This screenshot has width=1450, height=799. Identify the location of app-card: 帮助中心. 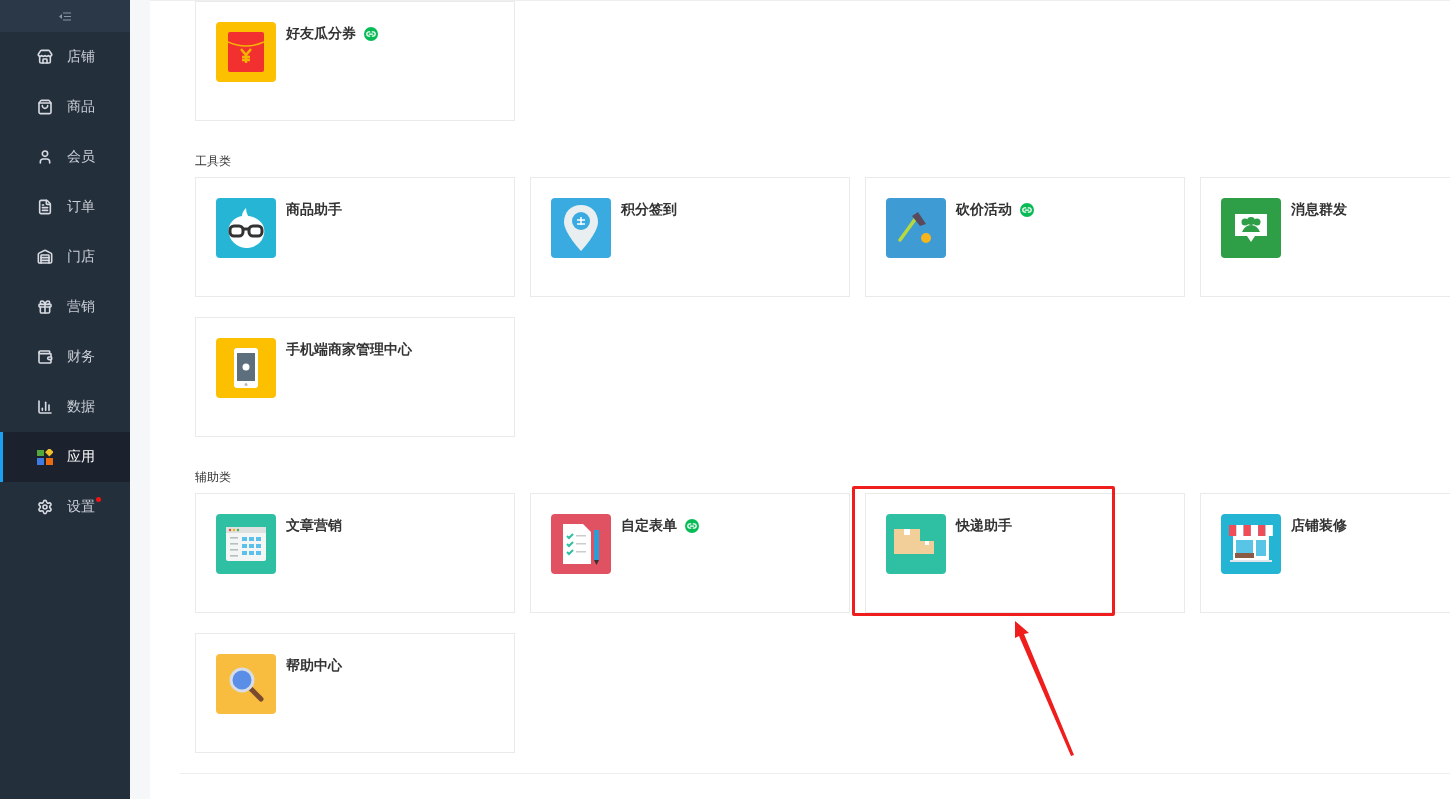
(355, 693).